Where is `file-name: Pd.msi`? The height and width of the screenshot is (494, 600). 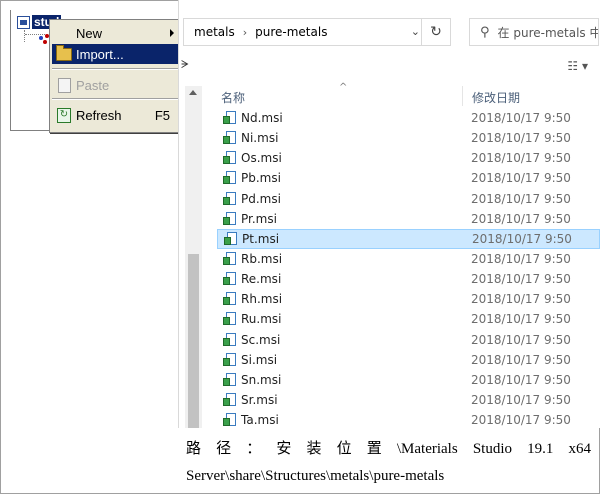 file-name: Pd.msi is located at coordinates (261, 198).